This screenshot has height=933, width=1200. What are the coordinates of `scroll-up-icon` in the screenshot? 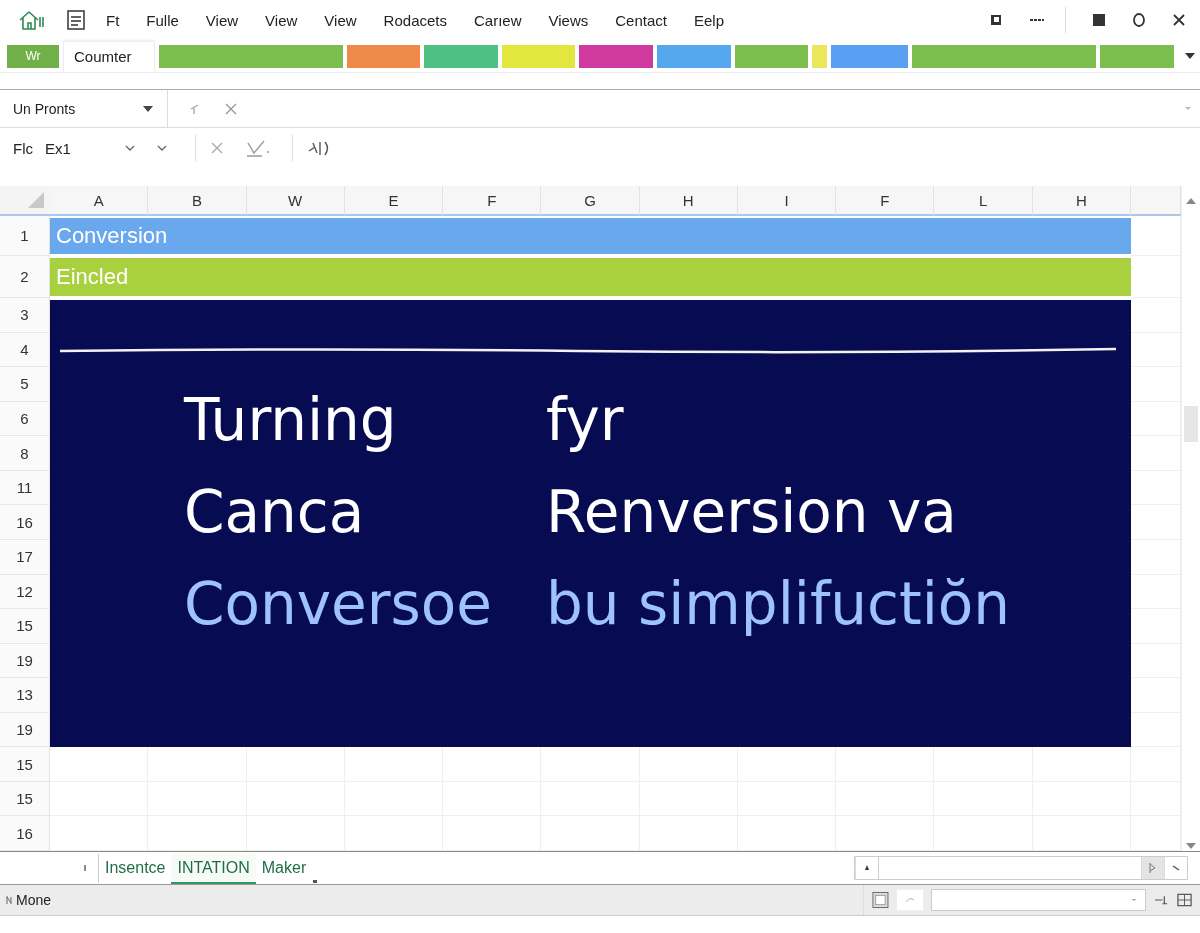 It's located at (1191, 201).